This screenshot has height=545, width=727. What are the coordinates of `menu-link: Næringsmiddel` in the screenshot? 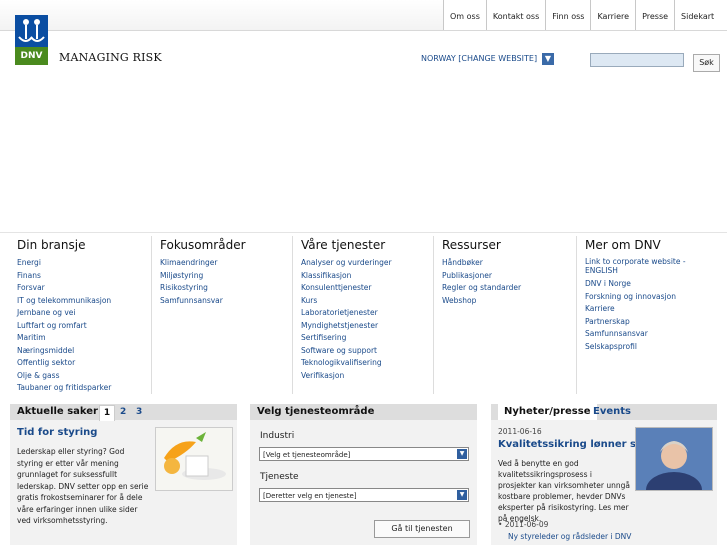 It's located at (84, 351).